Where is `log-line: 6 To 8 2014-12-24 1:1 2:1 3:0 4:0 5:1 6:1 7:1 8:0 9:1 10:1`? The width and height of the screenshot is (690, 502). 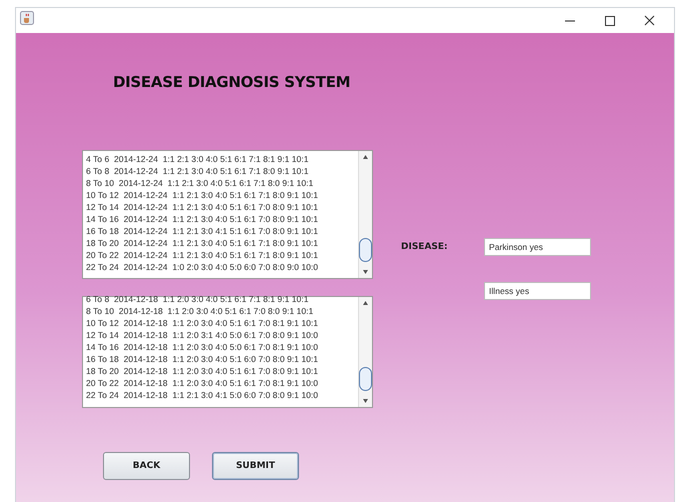 log-line: 6 To 8 2014-12-24 1:1 2:1 3:0 4:0 5:1 6:1 7:1 8:0 9:1 10:1 is located at coordinates (197, 171).